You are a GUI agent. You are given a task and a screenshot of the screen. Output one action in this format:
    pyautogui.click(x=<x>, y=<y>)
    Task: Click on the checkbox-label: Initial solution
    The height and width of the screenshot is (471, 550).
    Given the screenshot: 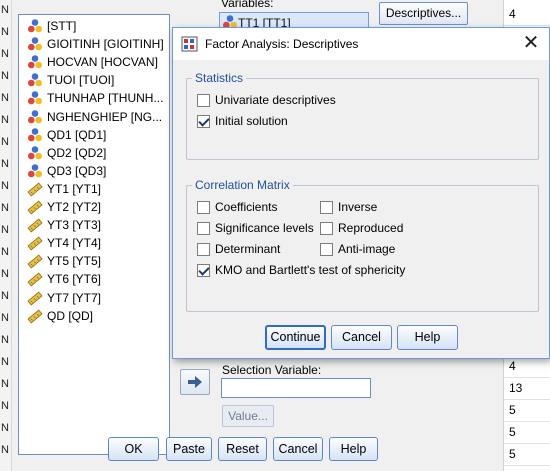 What is the action you would take?
    pyautogui.click(x=251, y=121)
    